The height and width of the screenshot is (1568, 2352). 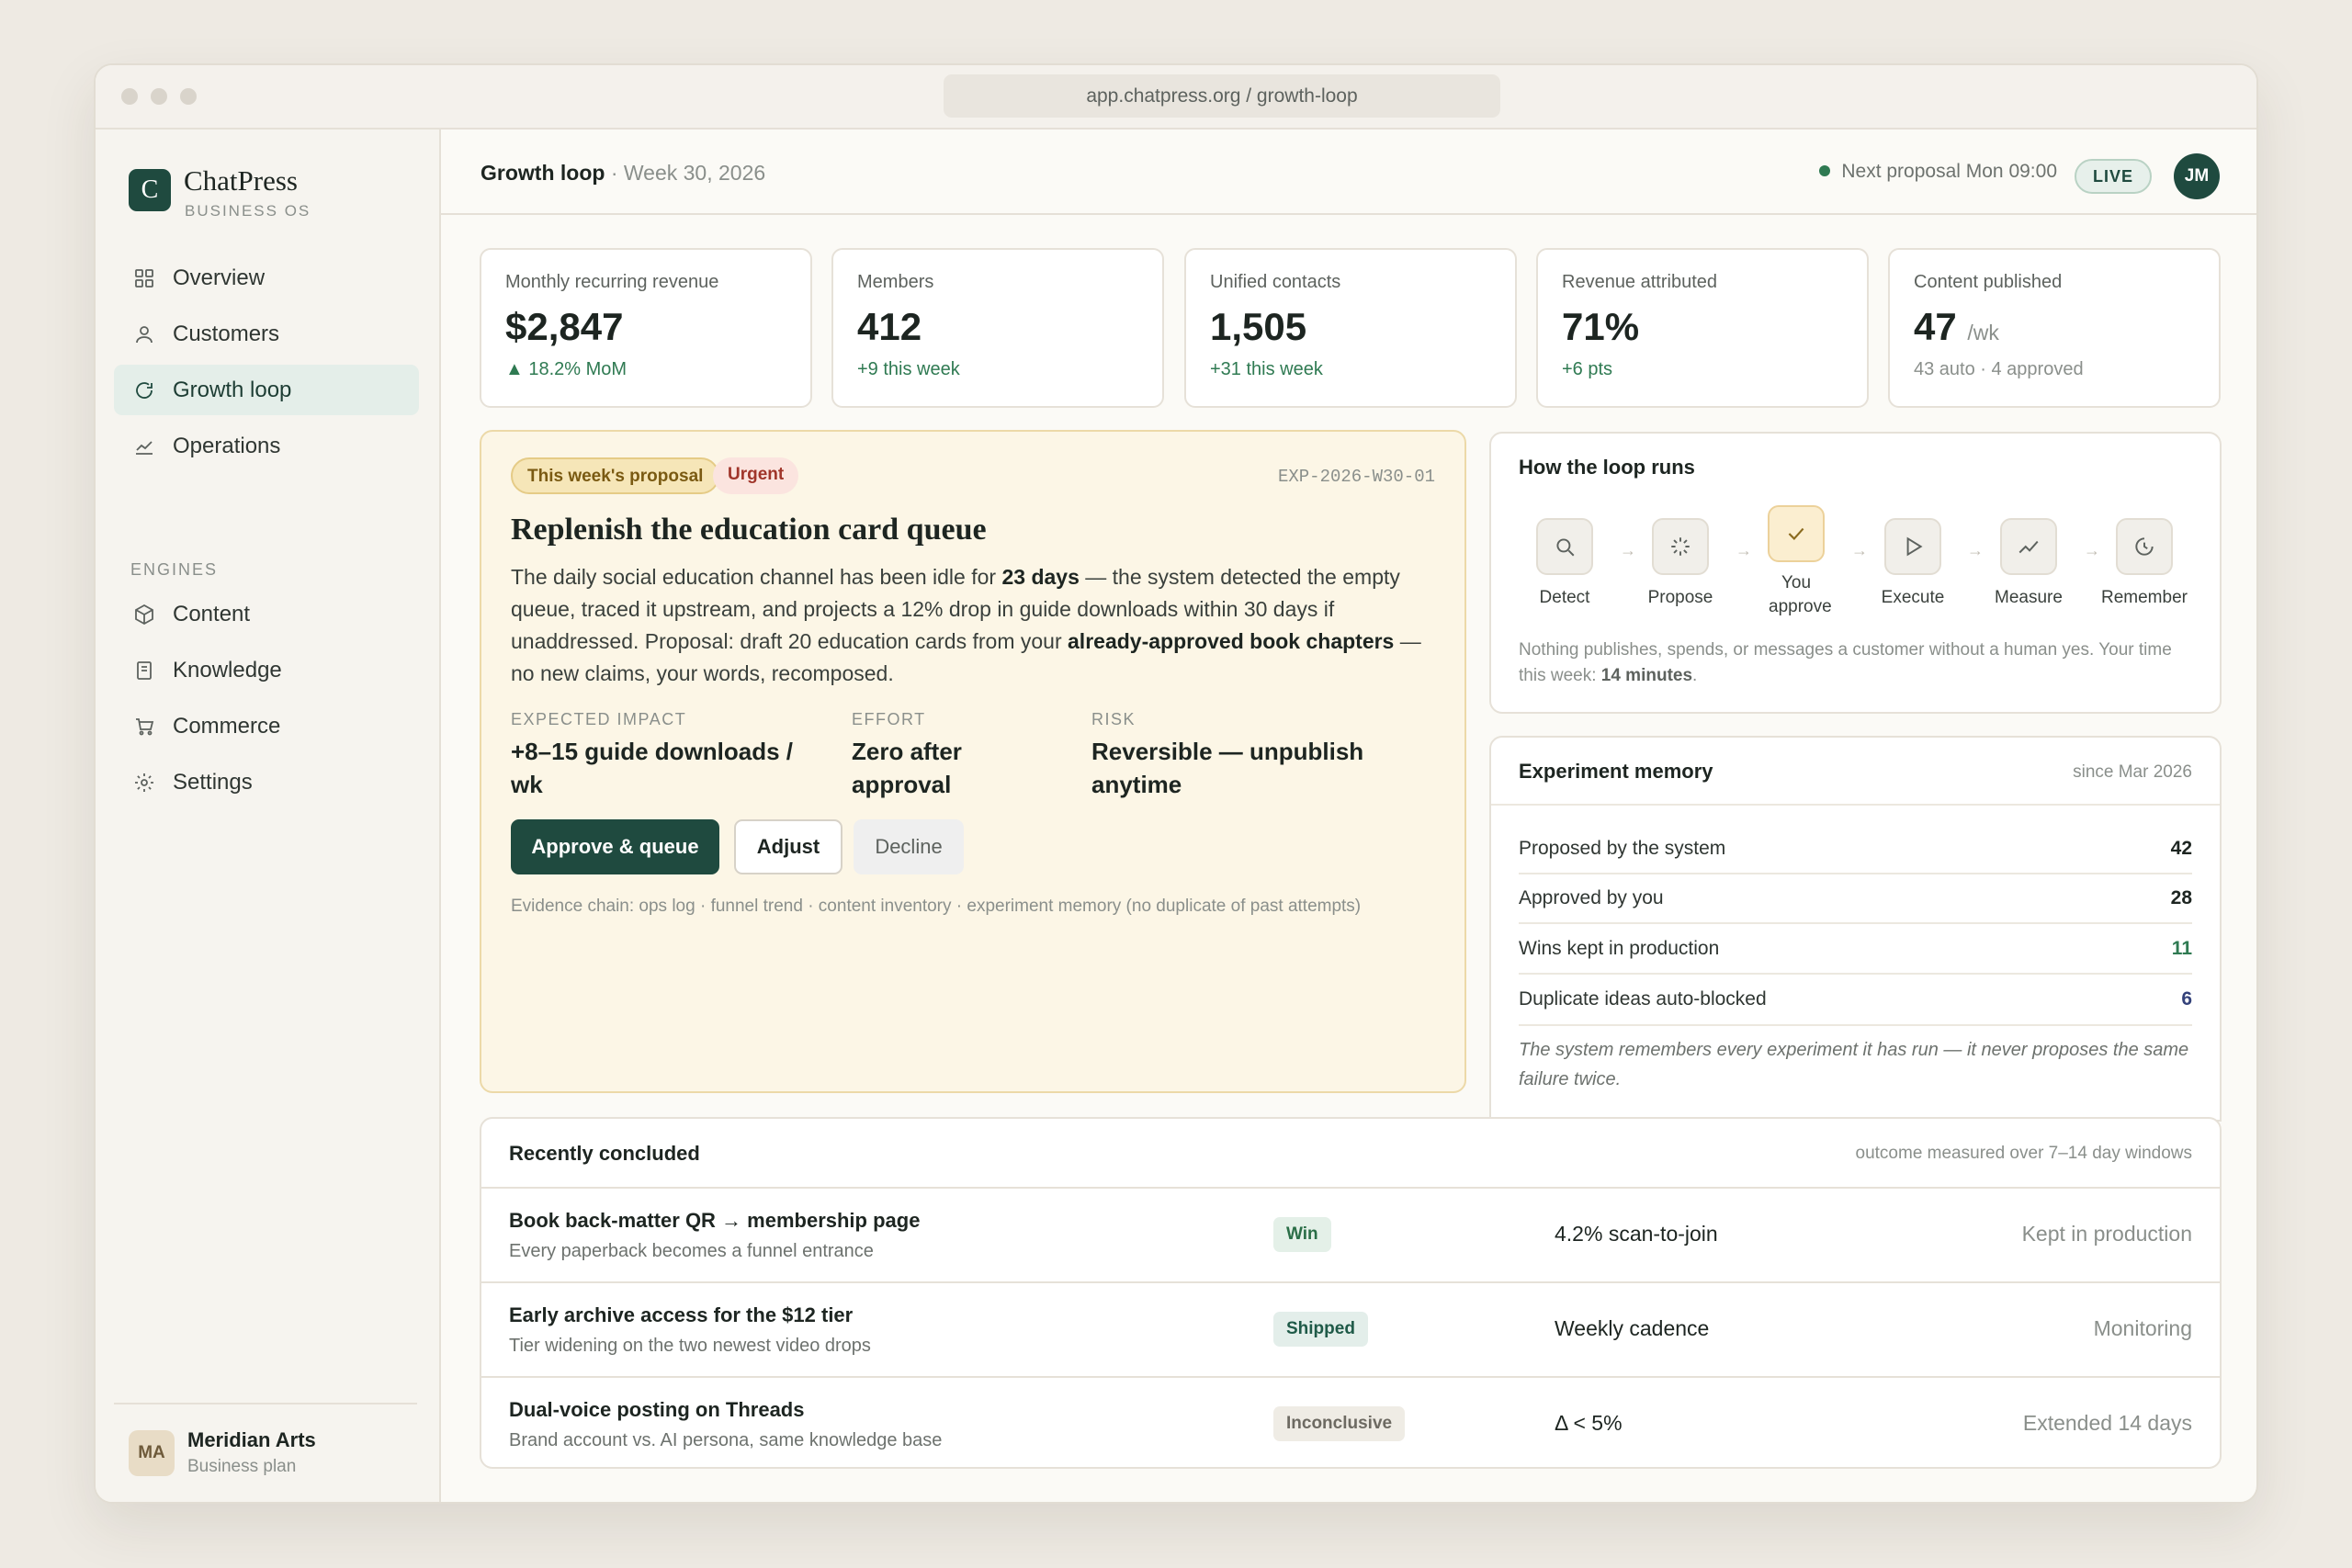 What do you see at coordinates (997, 326) in the screenshot?
I see `kpi-value: 412` at bounding box center [997, 326].